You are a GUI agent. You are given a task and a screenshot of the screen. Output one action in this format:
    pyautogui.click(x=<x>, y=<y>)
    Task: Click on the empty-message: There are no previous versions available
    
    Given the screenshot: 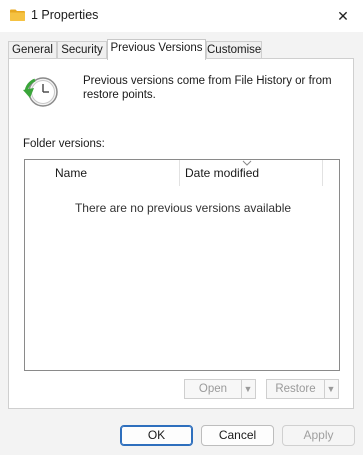 What is the action you would take?
    pyautogui.click(x=183, y=208)
    